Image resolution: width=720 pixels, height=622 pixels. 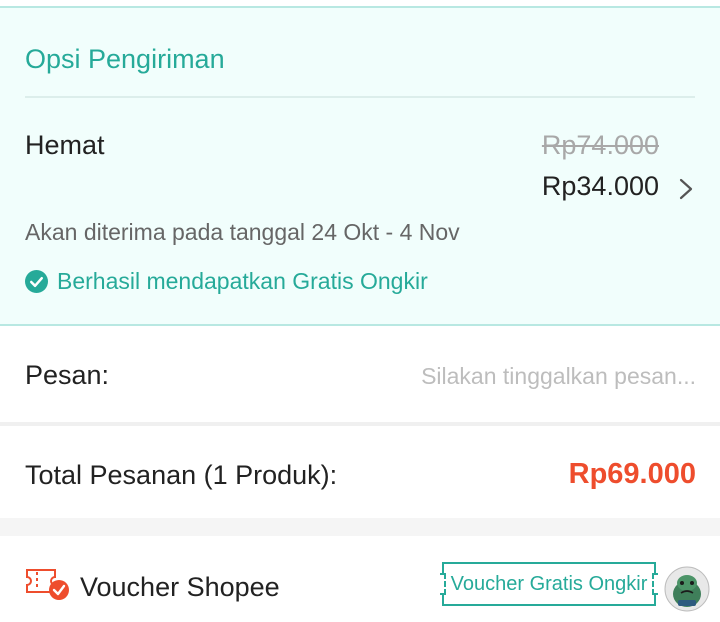 What do you see at coordinates (632, 474) in the screenshot?
I see `order-total-value: Rp69.000` at bounding box center [632, 474].